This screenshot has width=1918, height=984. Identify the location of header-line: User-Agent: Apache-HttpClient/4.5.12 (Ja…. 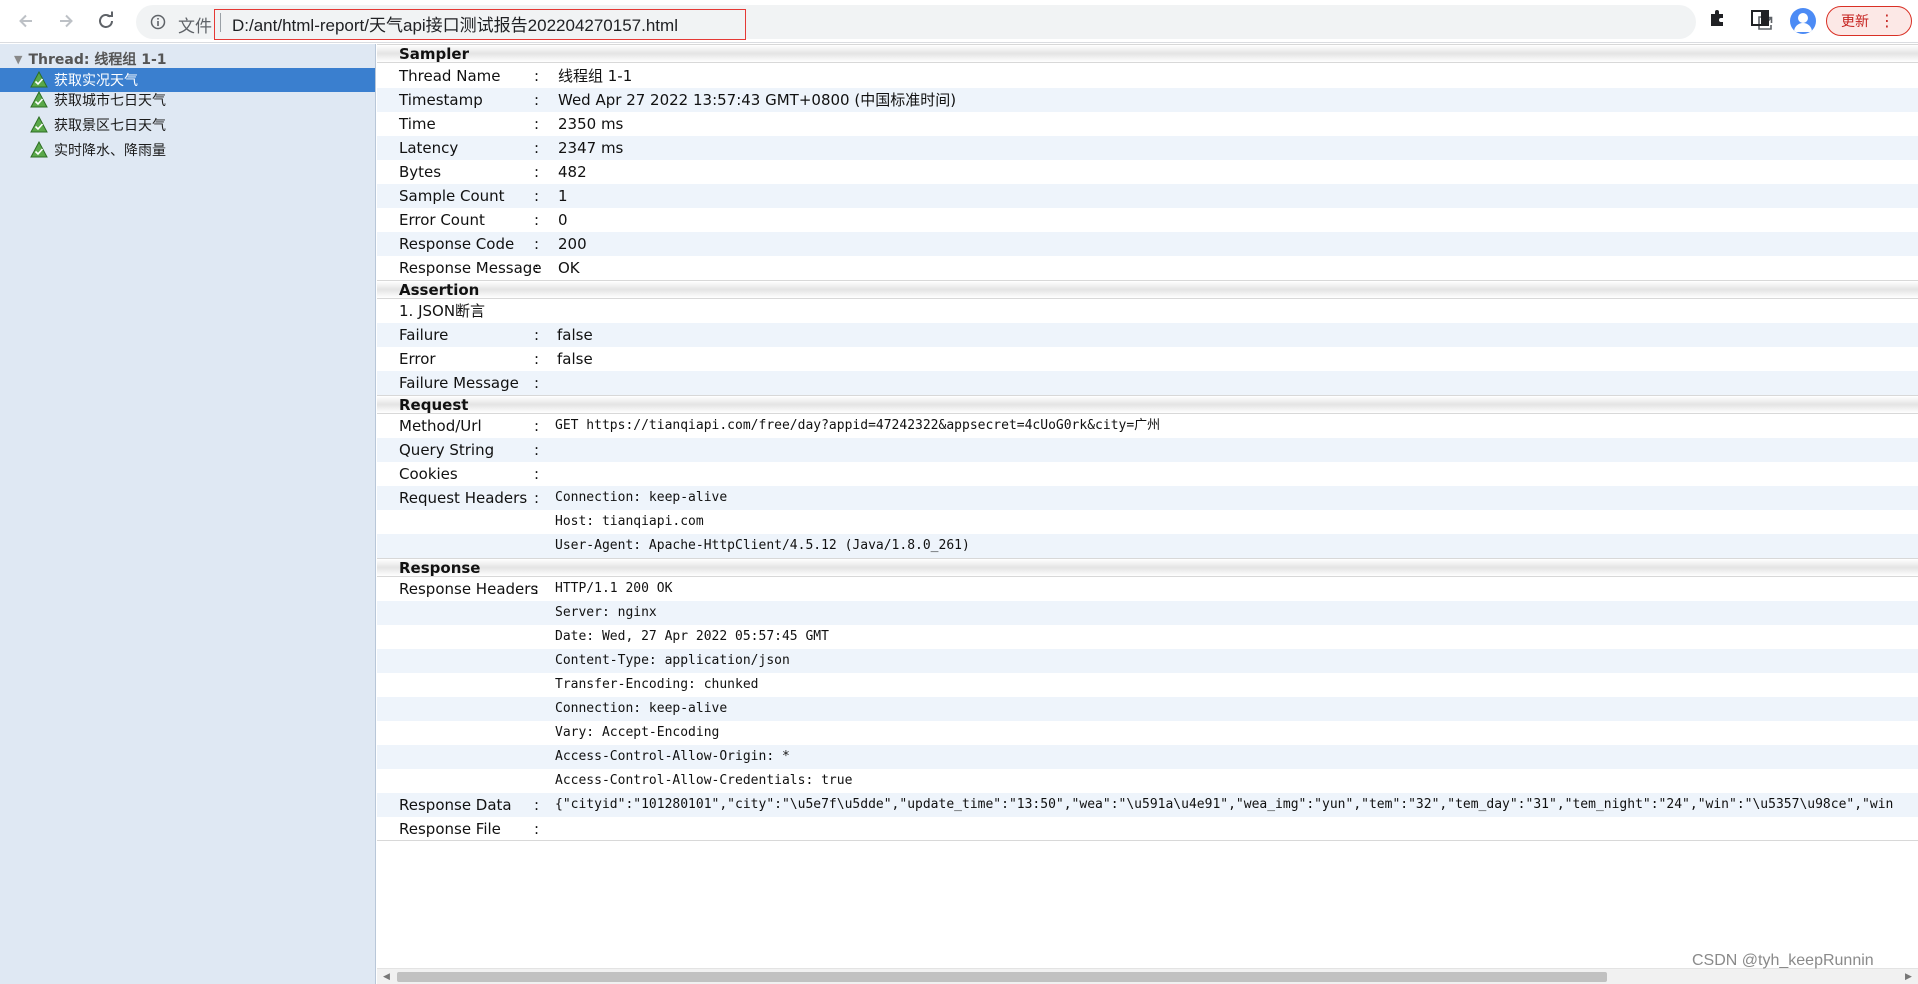
(762, 545).